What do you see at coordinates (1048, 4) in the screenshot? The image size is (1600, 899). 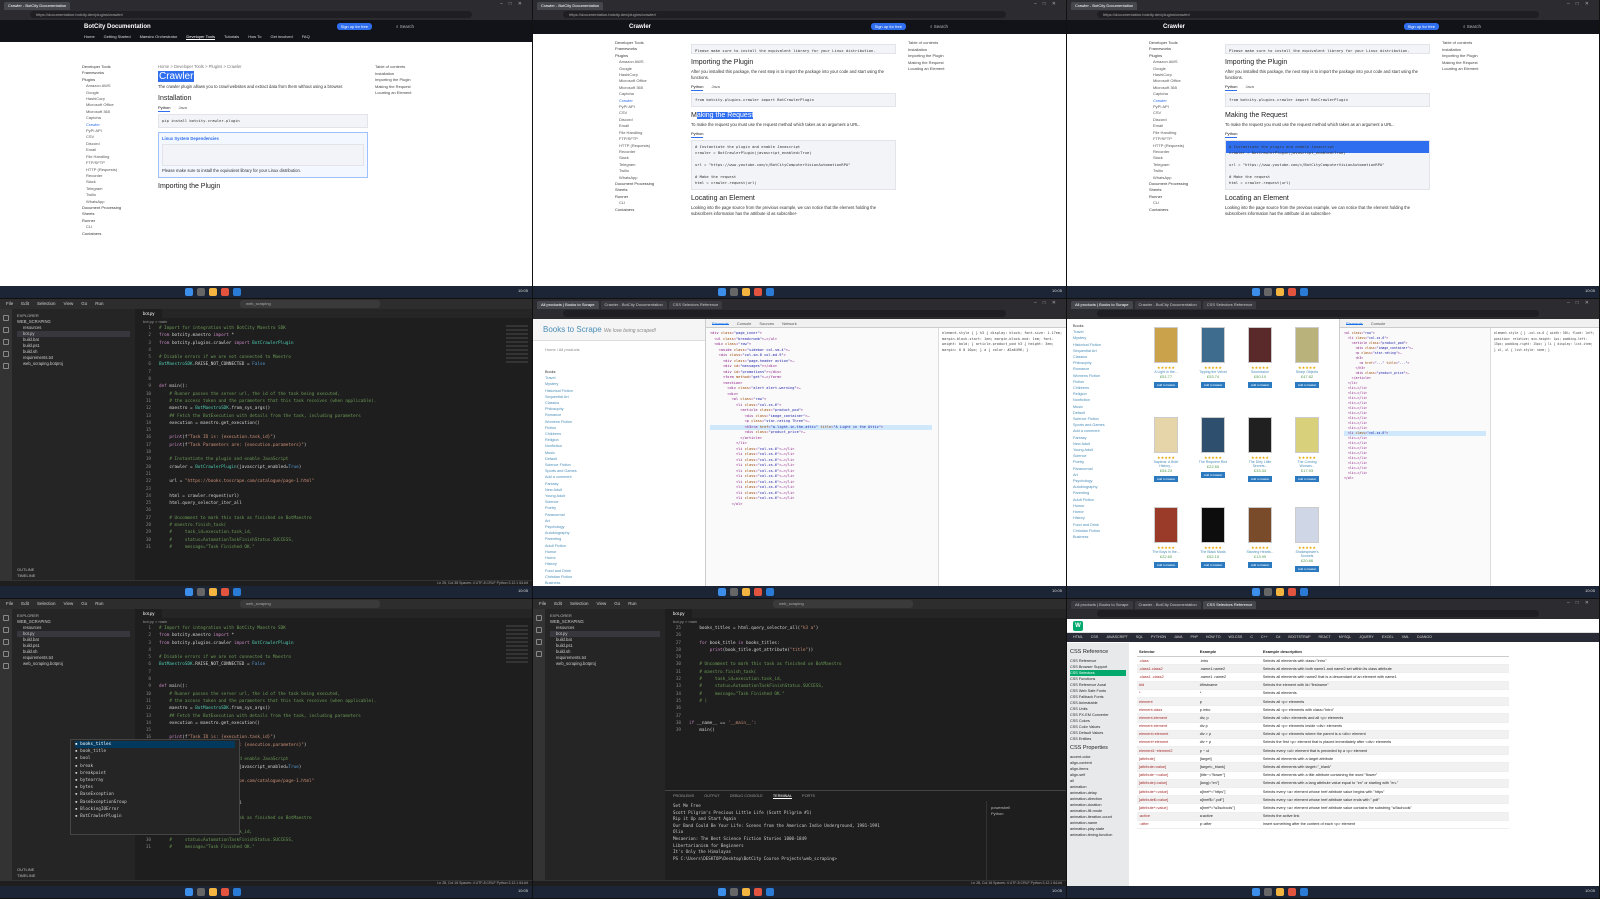 I see `window-controls: –□✕` at bounding box center [1048, 4].